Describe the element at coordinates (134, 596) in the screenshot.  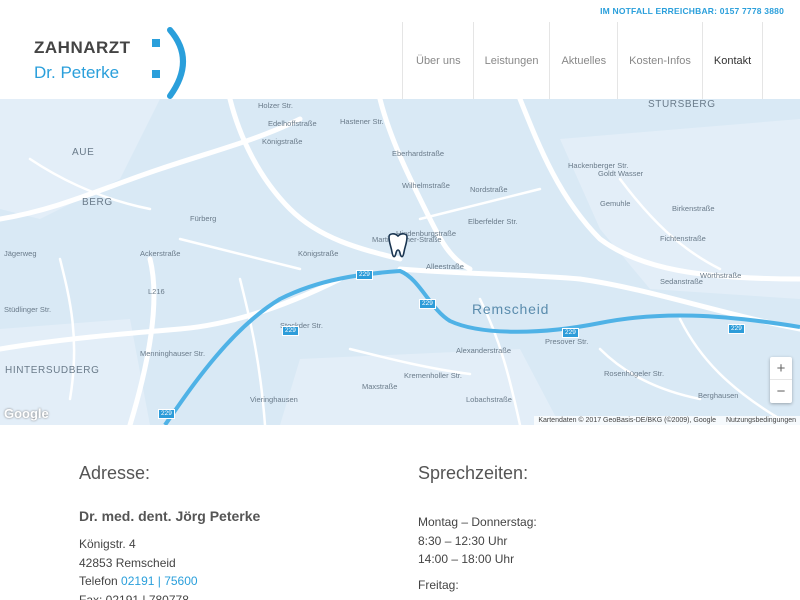
I see `fax-line: Fax: 02191 | 780778` at that location.